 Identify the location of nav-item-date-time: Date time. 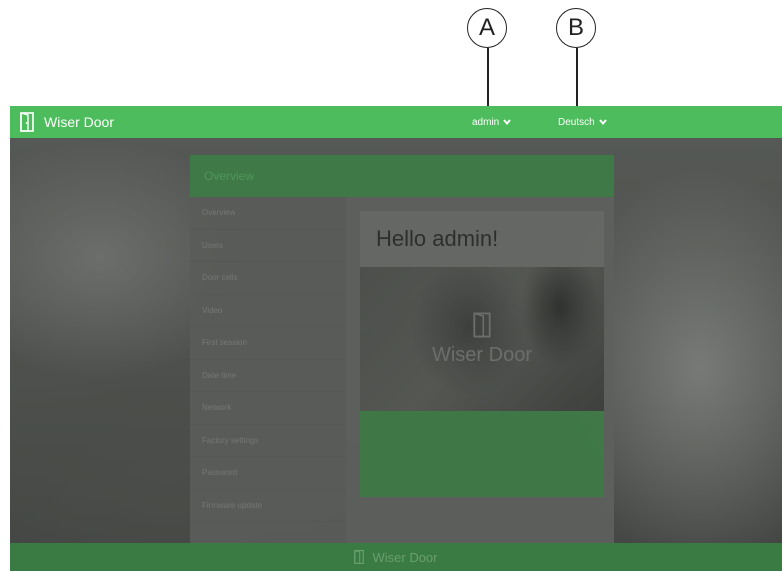
(268, 376).